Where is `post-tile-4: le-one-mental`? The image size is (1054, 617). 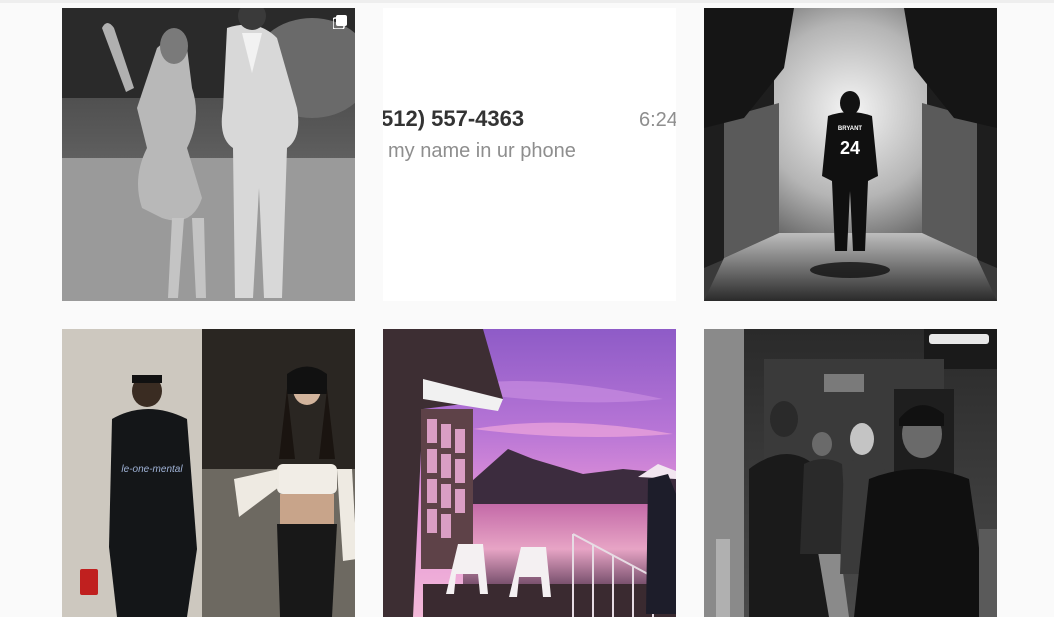
post-tile-4: le-one-mental is located at coordinates (208, 473).